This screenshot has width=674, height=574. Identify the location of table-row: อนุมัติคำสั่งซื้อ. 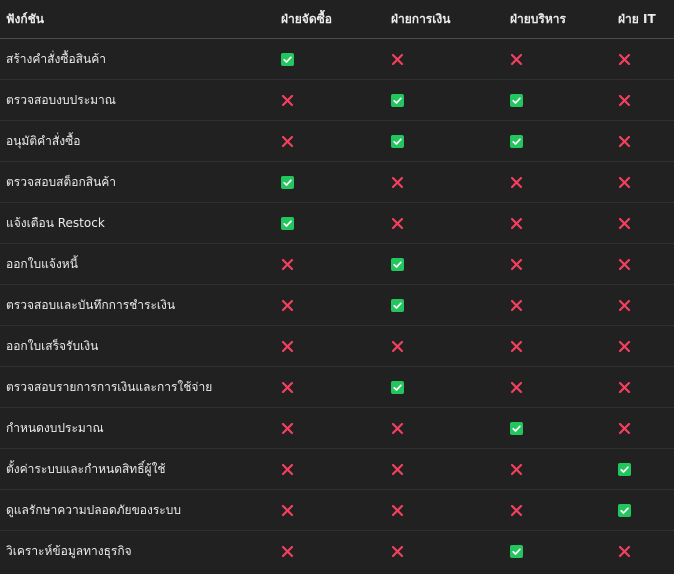
(337, 141).